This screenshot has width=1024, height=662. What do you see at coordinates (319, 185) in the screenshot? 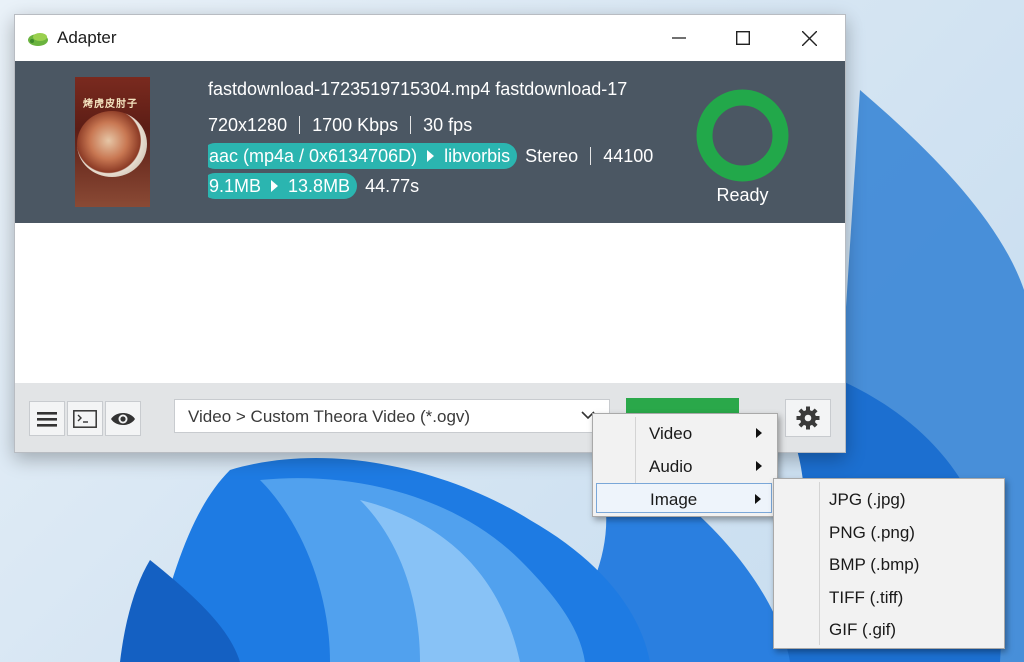
I see `size-to: 13.8MB` at bounding box center [319, 185].